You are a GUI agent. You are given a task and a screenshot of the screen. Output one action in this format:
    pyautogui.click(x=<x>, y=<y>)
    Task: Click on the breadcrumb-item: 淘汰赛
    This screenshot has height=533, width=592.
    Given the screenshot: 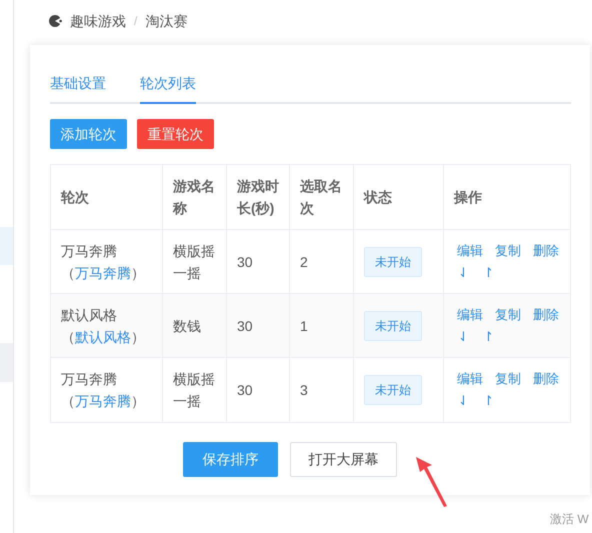 What is the action you would take?
    pyautogui.click(x=166, y=21)
    